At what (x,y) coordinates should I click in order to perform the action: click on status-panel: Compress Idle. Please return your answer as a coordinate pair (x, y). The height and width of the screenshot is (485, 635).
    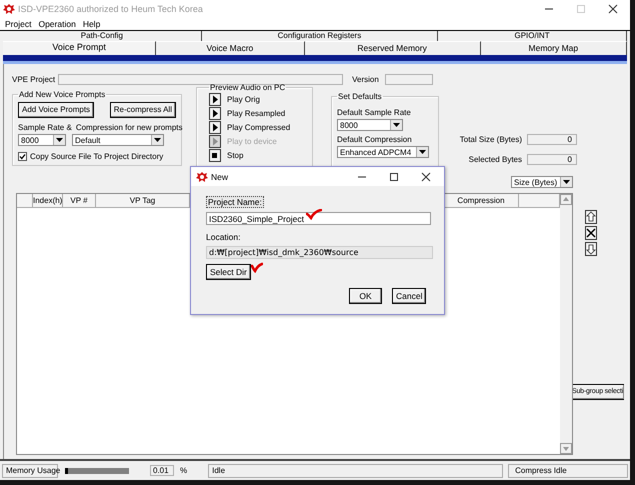
    Looking at the image, I should click on (568, 471).